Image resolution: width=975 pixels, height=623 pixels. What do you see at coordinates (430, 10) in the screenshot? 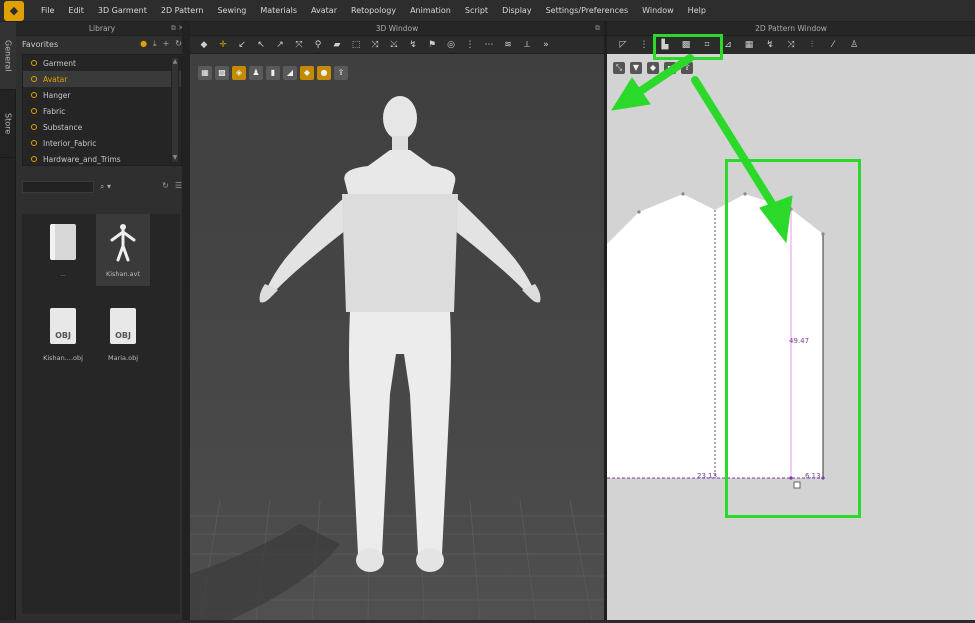
I see `menu-animation: Animation` at bounding box center [430, 10].